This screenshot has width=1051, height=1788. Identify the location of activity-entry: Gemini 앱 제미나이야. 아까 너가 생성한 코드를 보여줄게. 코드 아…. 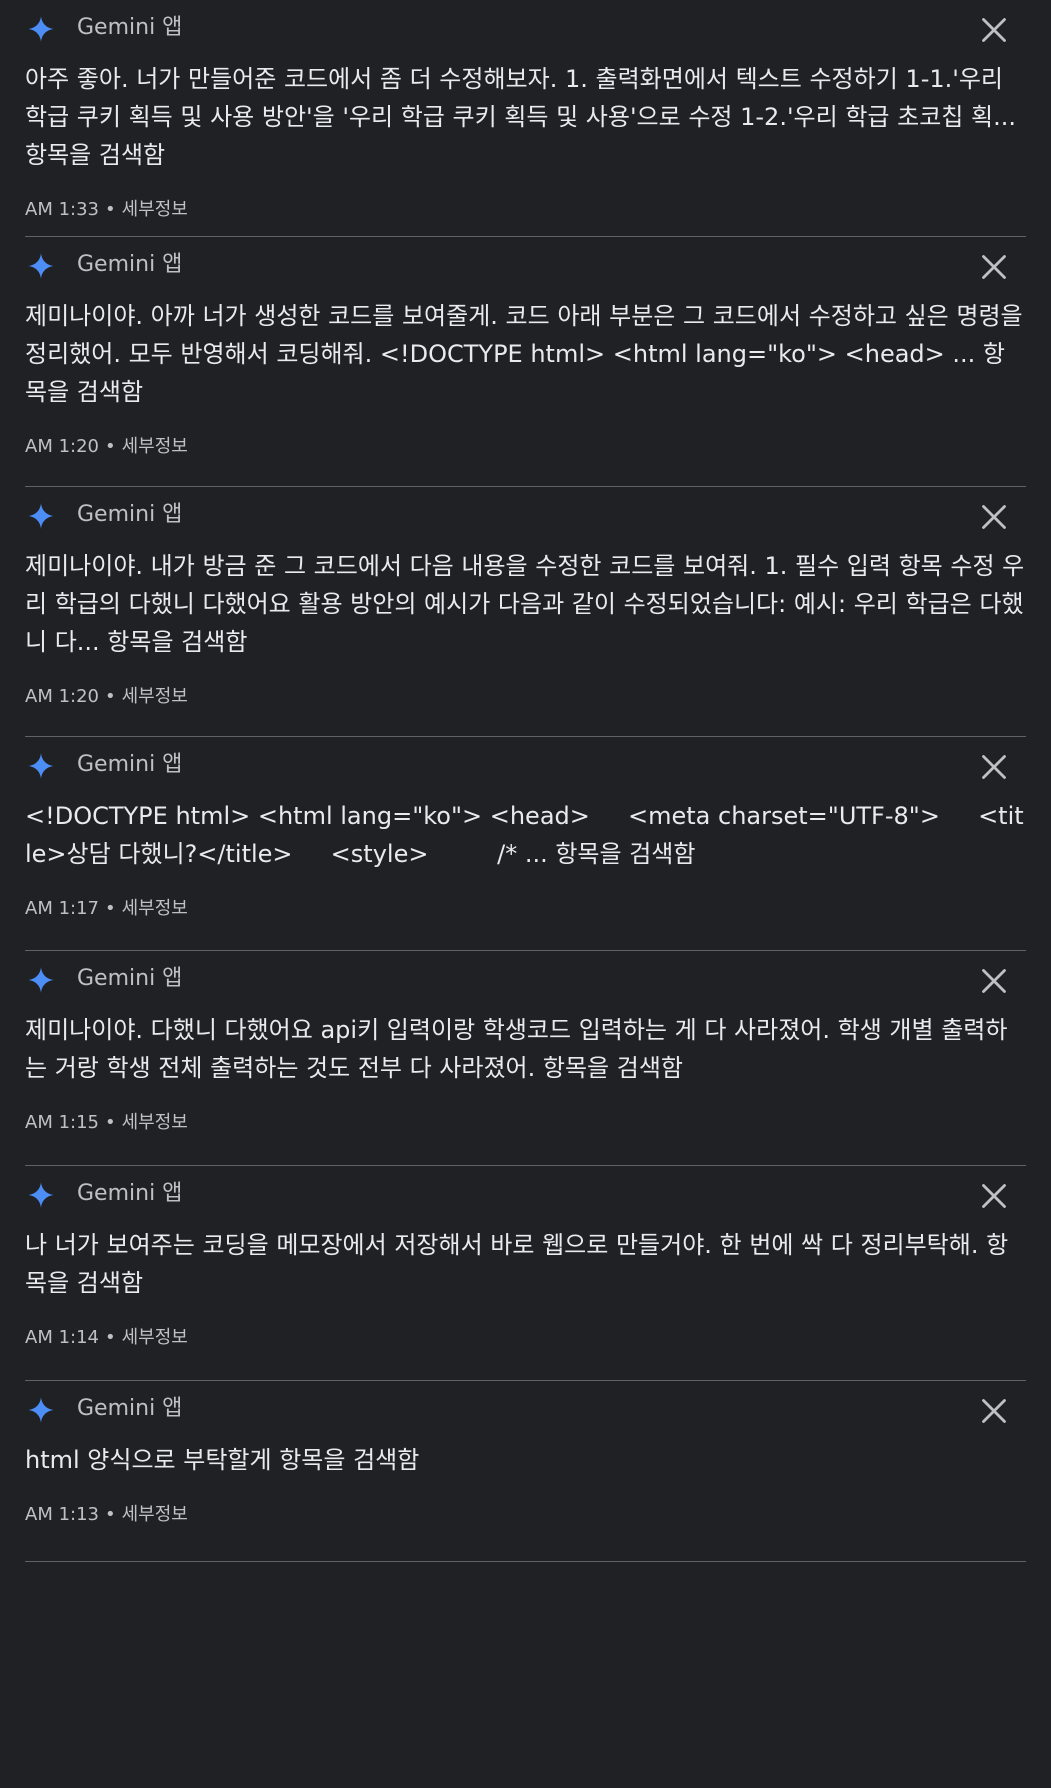
(525, 362).